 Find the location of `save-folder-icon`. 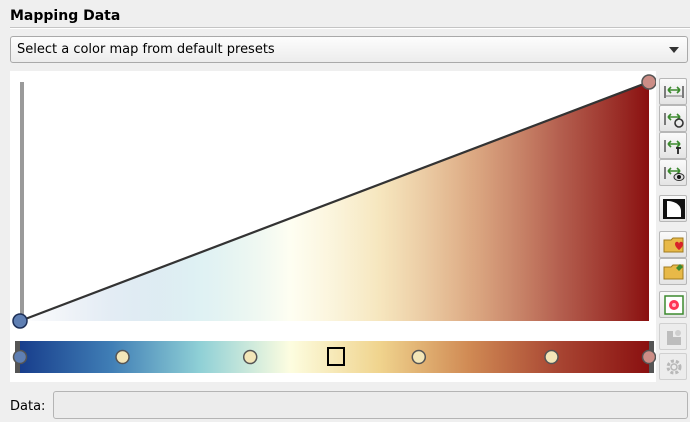

save-folder-icon is located at coordinates (673, 272).